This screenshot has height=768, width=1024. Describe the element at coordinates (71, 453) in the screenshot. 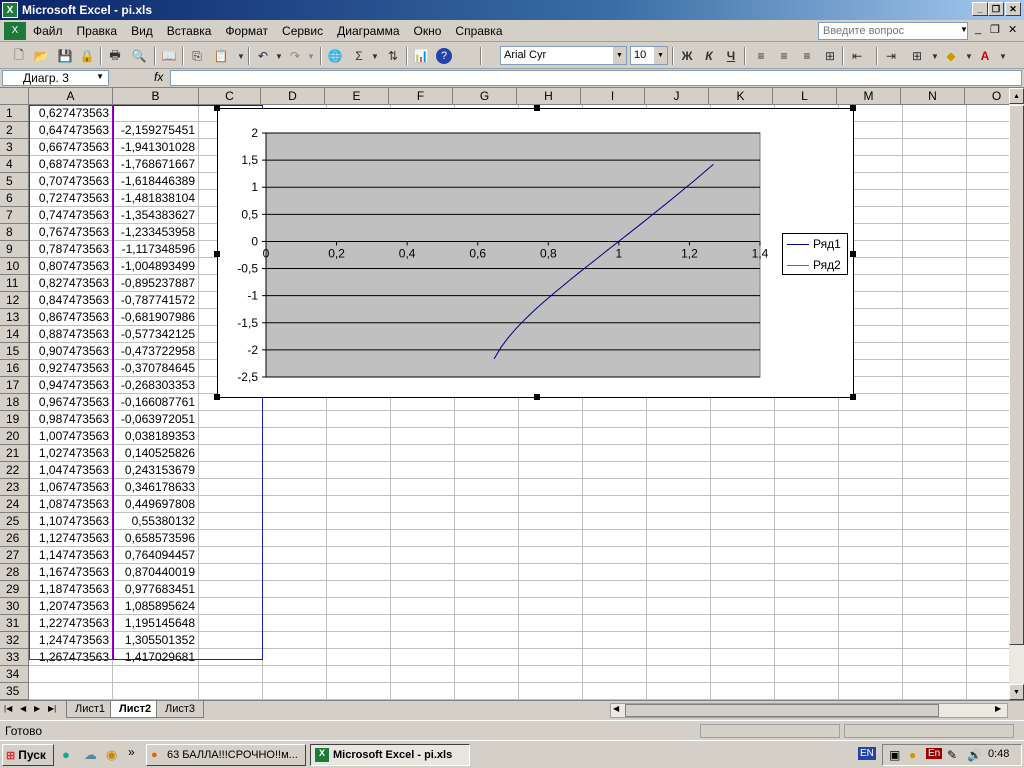

I see `cell-a: 1,027473563` at that location.